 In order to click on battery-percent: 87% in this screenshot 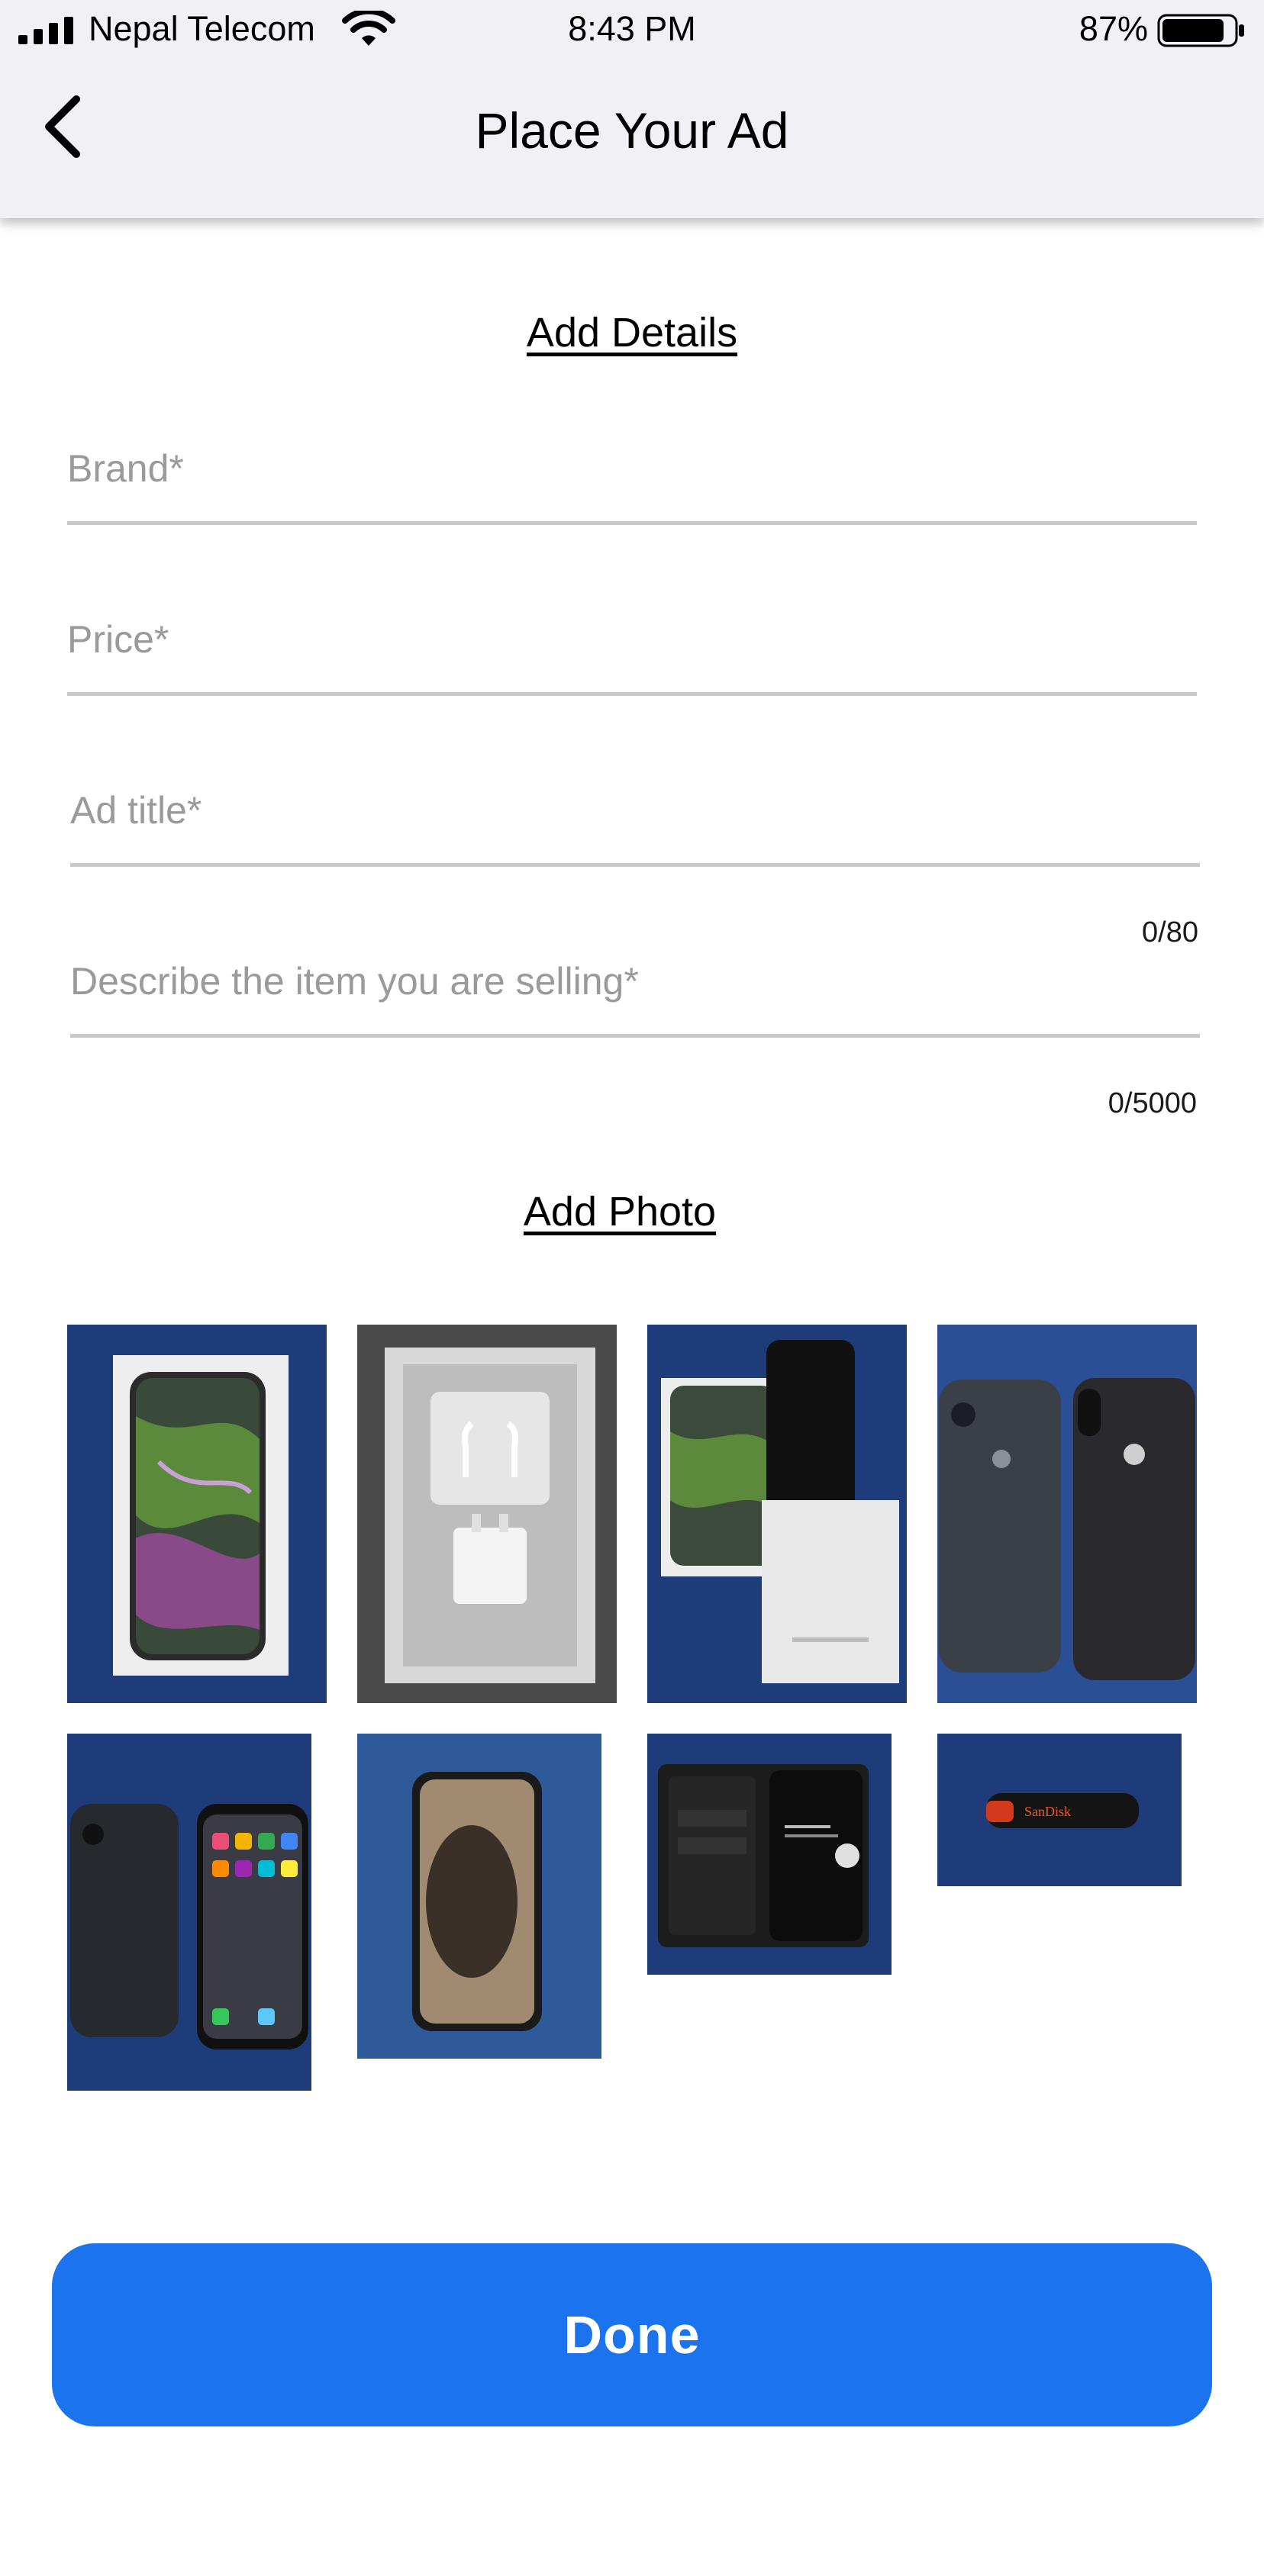, I will do `click(1113, 28)`.